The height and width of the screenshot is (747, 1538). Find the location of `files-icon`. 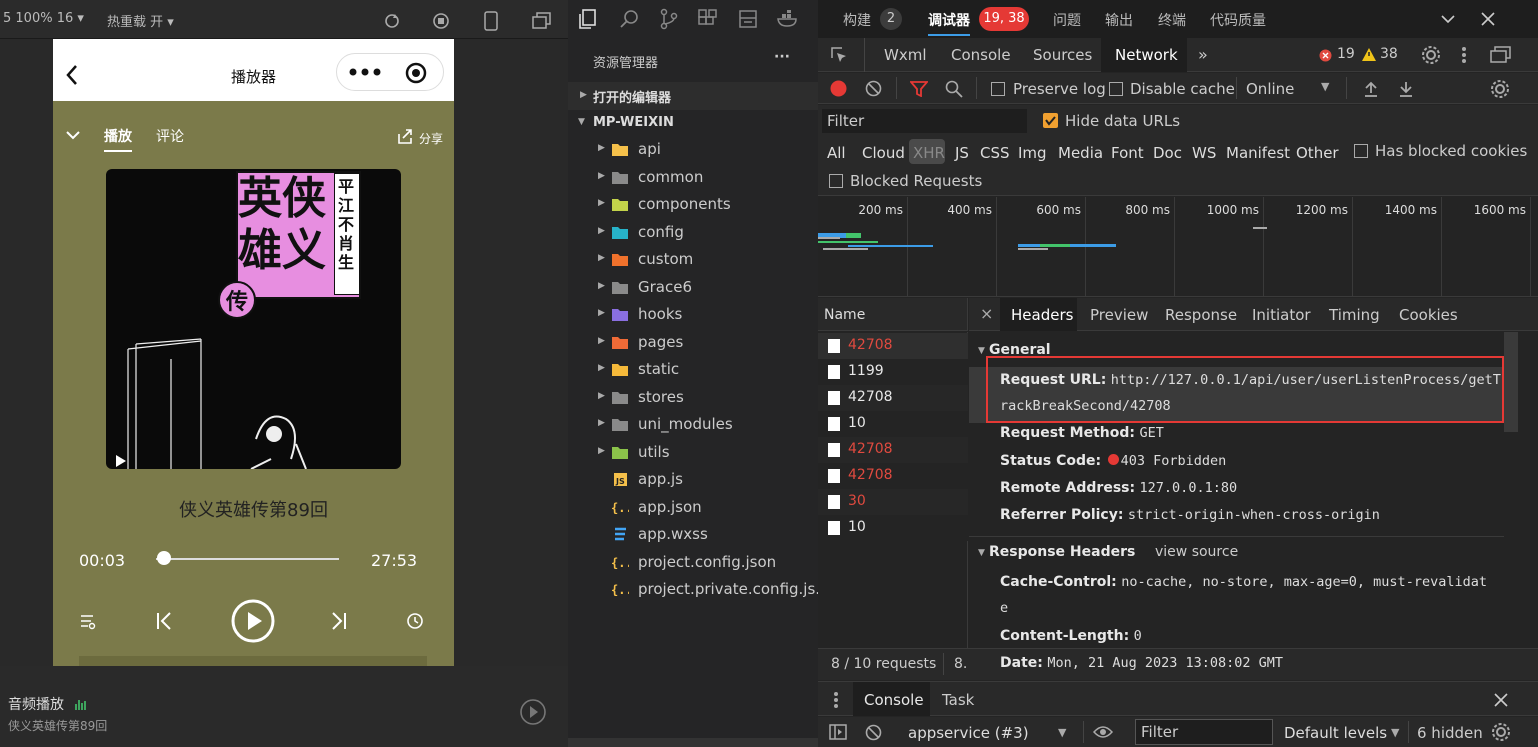

files-icon is located at coordinates (588, 19).